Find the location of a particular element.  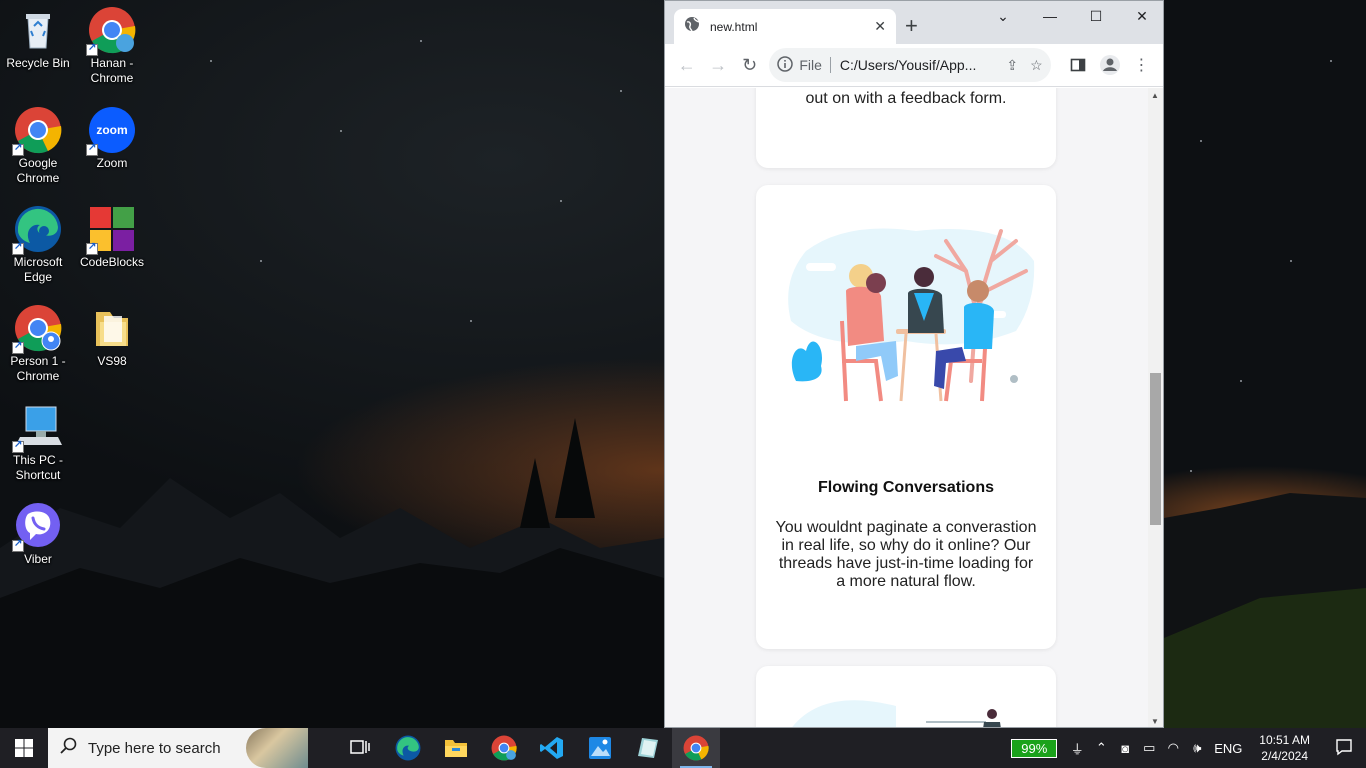

desktop-icon-google-chrome: Google Chrome is located at coordinates (38, 146).